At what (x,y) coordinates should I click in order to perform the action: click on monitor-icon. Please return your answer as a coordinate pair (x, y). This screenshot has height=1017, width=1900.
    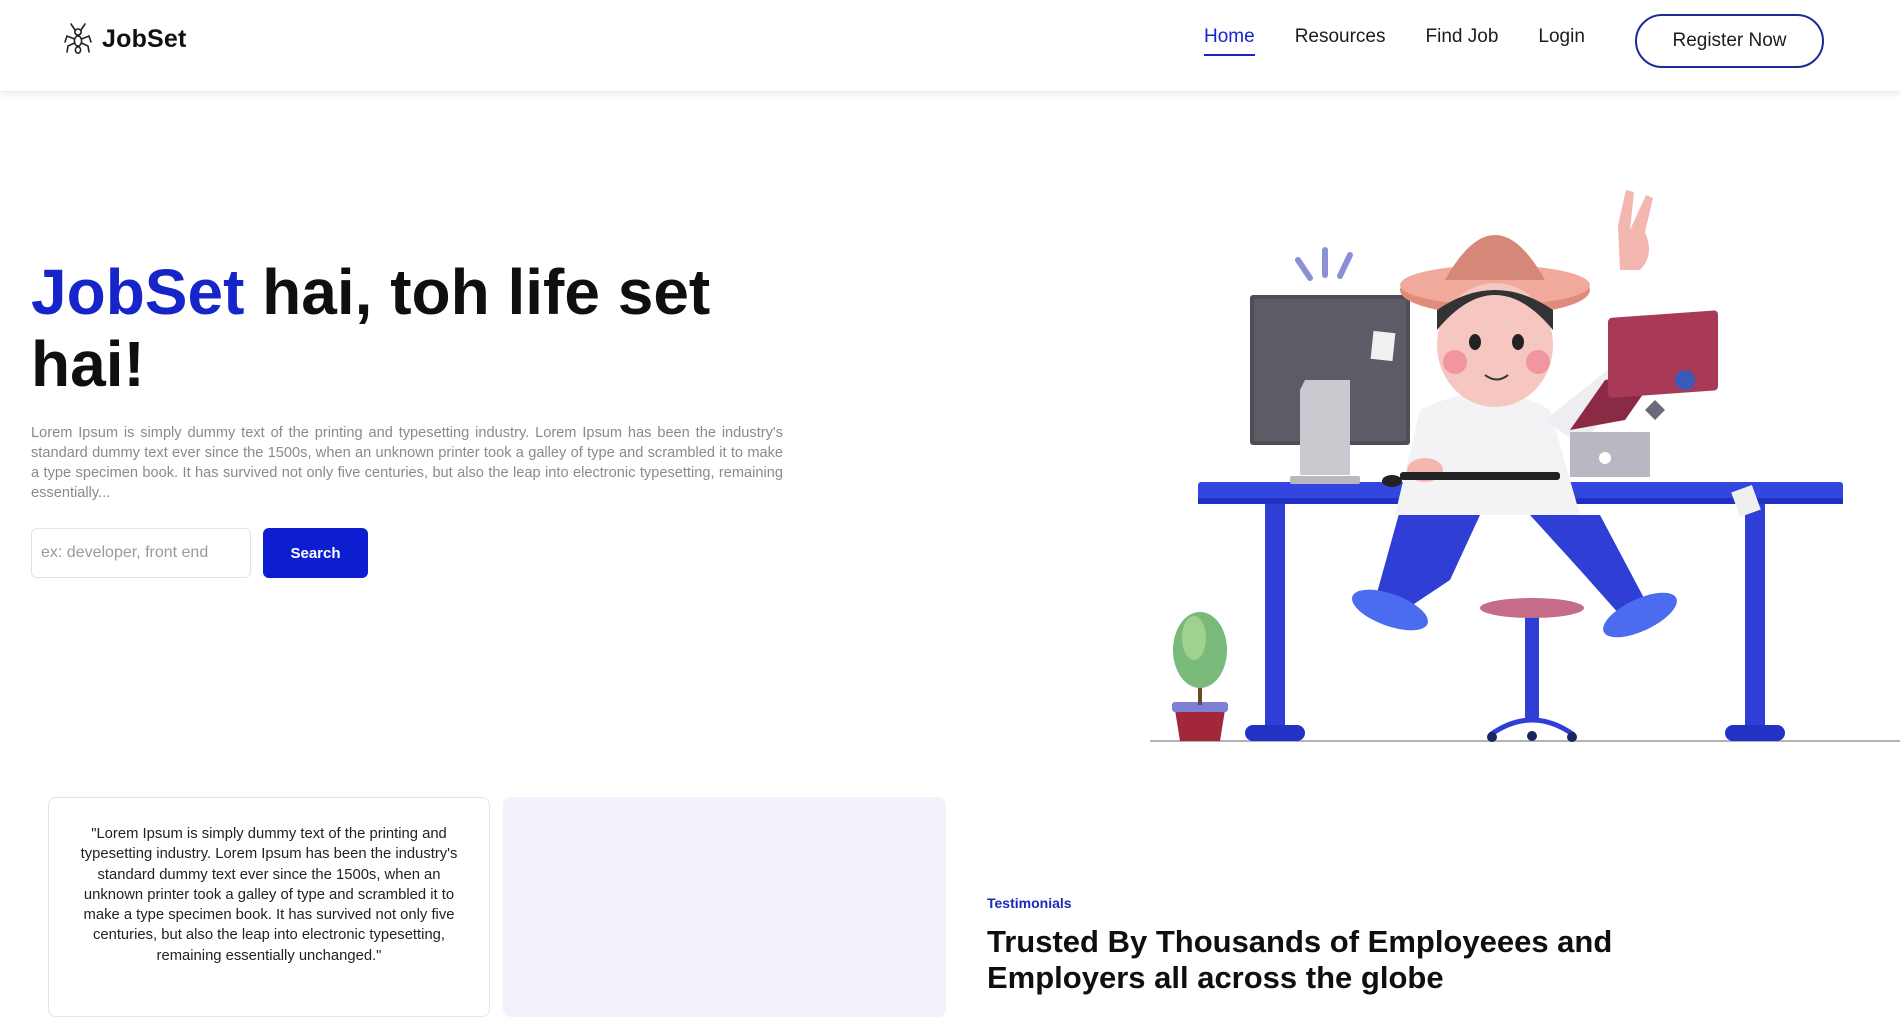
    Looking at the image, I should click on (1330, 389).